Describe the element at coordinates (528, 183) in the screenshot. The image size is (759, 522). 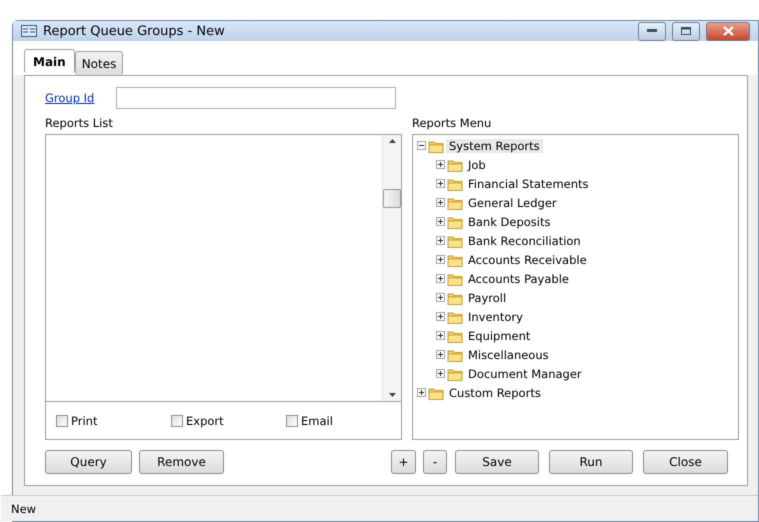
I see `tree-item: Financial Statements` at that location.